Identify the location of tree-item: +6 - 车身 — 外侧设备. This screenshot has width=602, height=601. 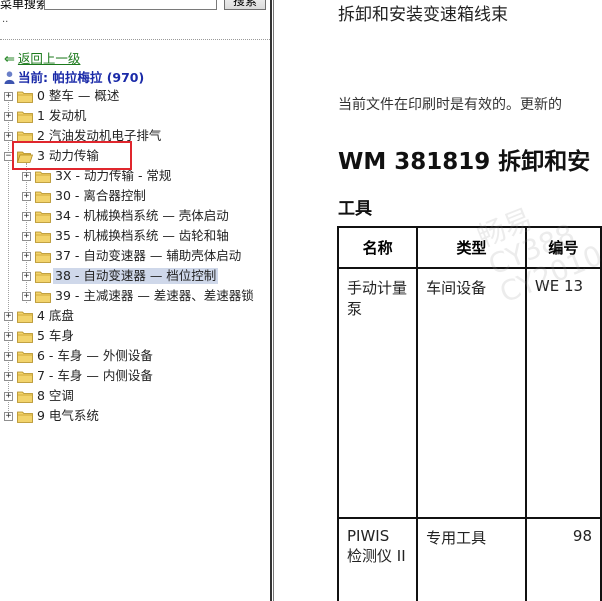
(135, 357).